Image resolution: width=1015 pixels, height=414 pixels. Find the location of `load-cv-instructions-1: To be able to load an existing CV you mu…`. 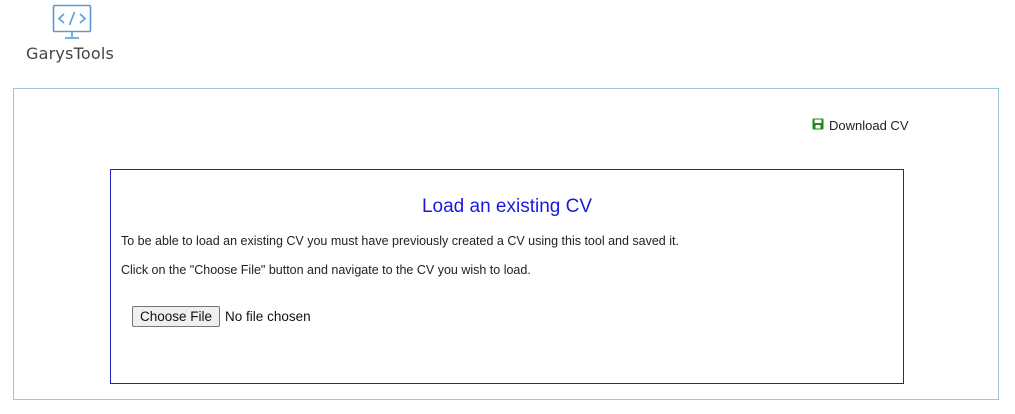

load-cv-instructions-1: To be able to load an existing CV you mu… is located at coordinates (400, 241).